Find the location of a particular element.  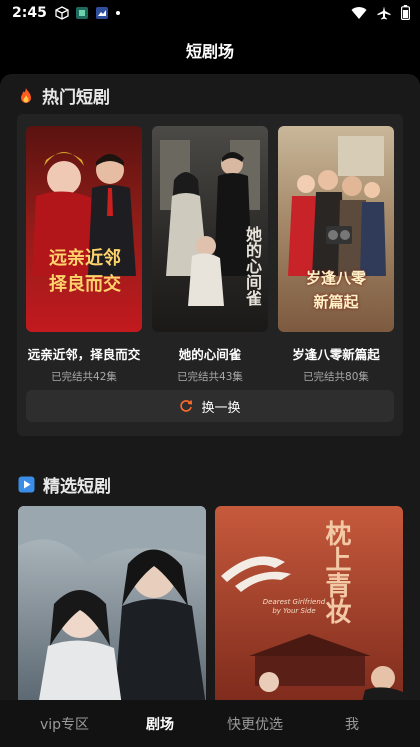

drama-poster: 岁逢八零 新篇起 is located at coordinates (336, 229).